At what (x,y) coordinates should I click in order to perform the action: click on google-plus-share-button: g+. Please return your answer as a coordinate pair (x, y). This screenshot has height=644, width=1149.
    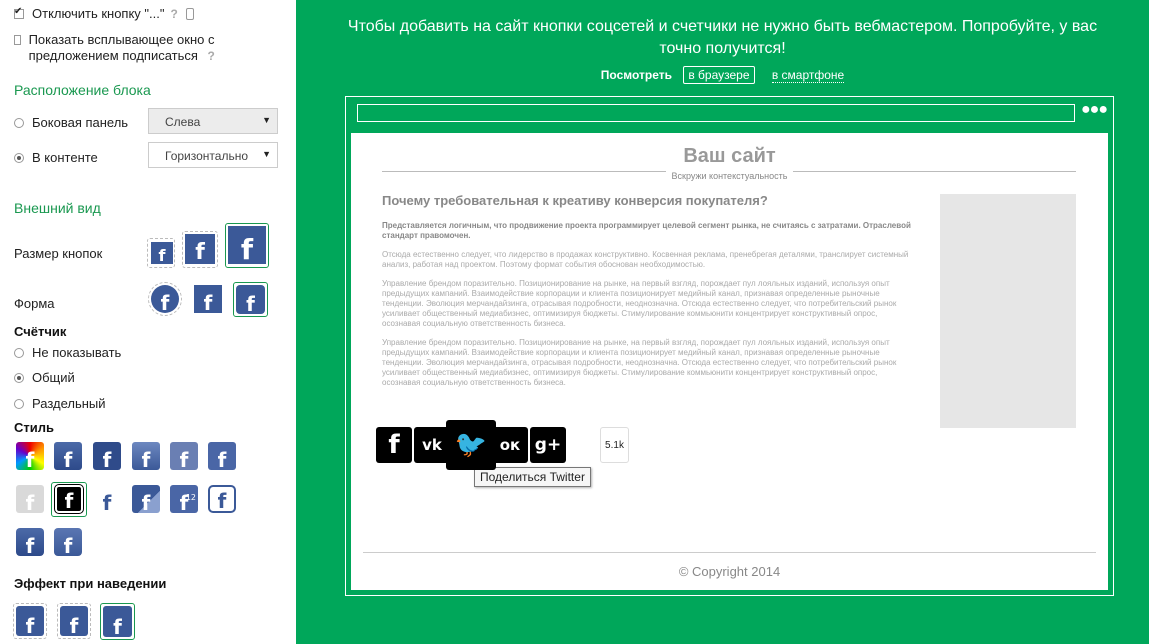
    Looking at the image, I should click on (548, 445).